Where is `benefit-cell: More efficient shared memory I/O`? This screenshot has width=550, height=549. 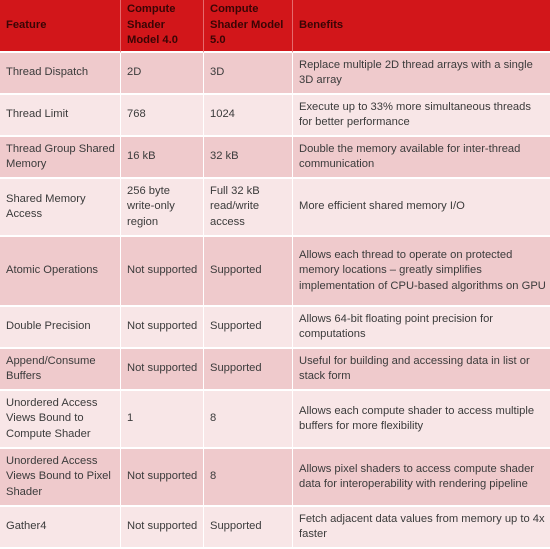 benefit-cell: More efficient shared memory I/O is located at coordinates (421, 208).